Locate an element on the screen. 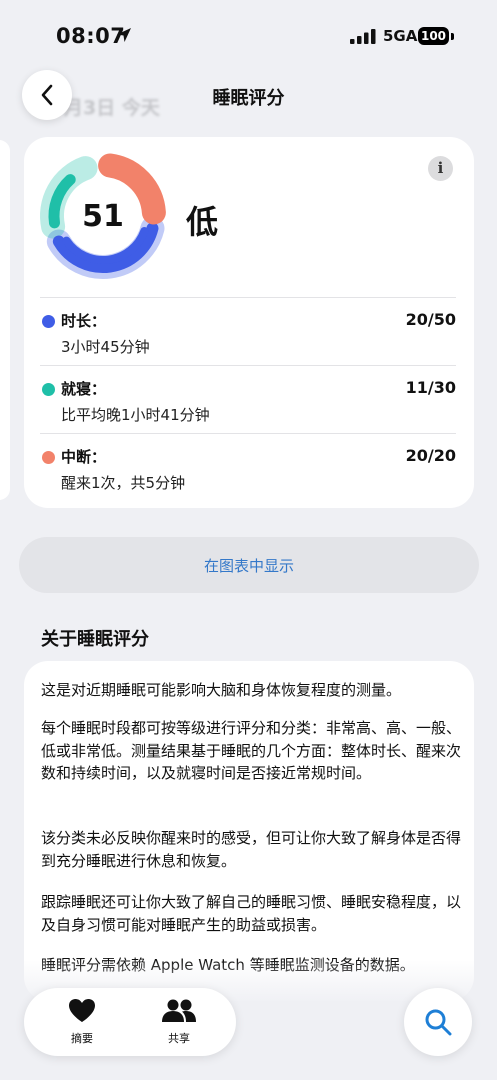 The width and height of the screenshot is (497, 1080). status-bar: 08:07 5GA 100 is located at coordinates (248, 35).